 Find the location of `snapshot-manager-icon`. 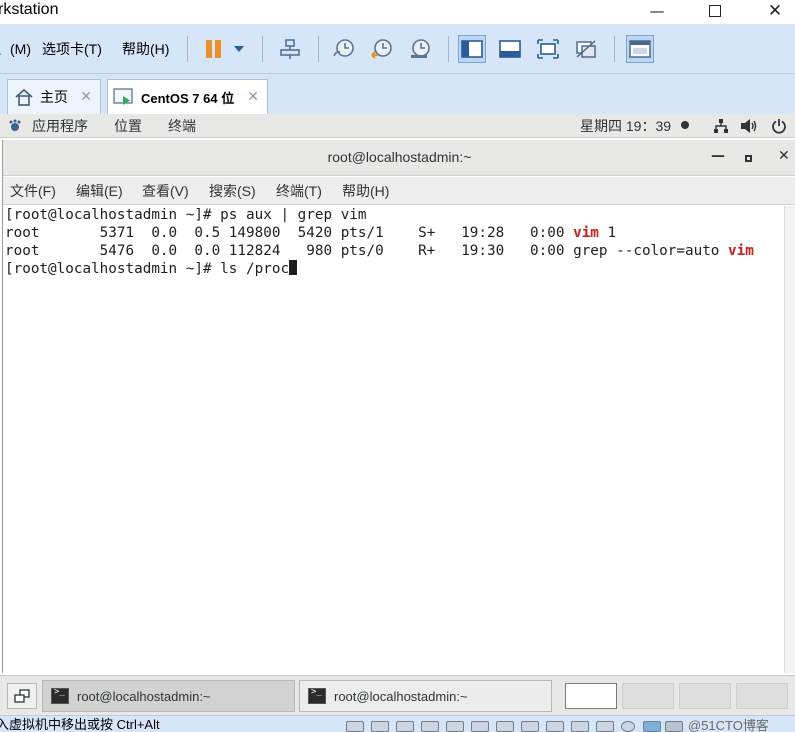

snapshot-manager-icon is located at coordinates (420, 48).